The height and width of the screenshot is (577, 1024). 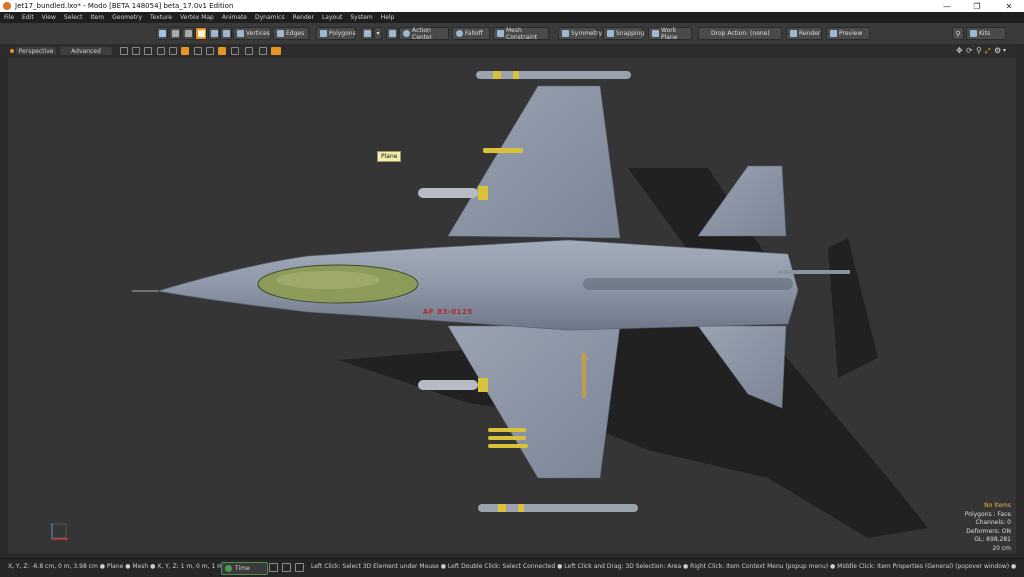 I want to click on search-icon: ⚲, so click(x=958, y=33).